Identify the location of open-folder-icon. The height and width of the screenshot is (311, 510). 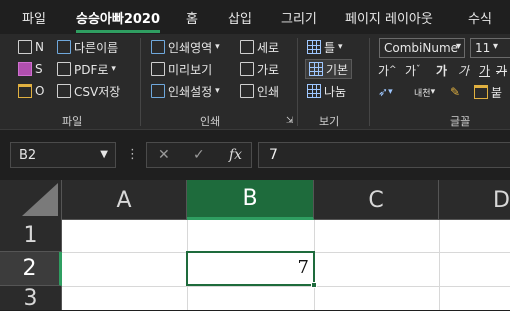
(25, 91).